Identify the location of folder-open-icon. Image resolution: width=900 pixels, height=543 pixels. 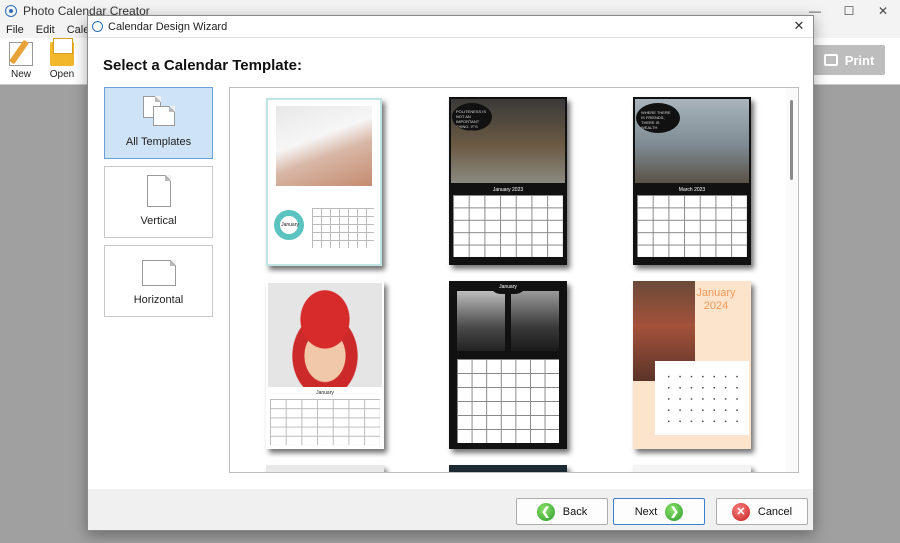
(62, 52).